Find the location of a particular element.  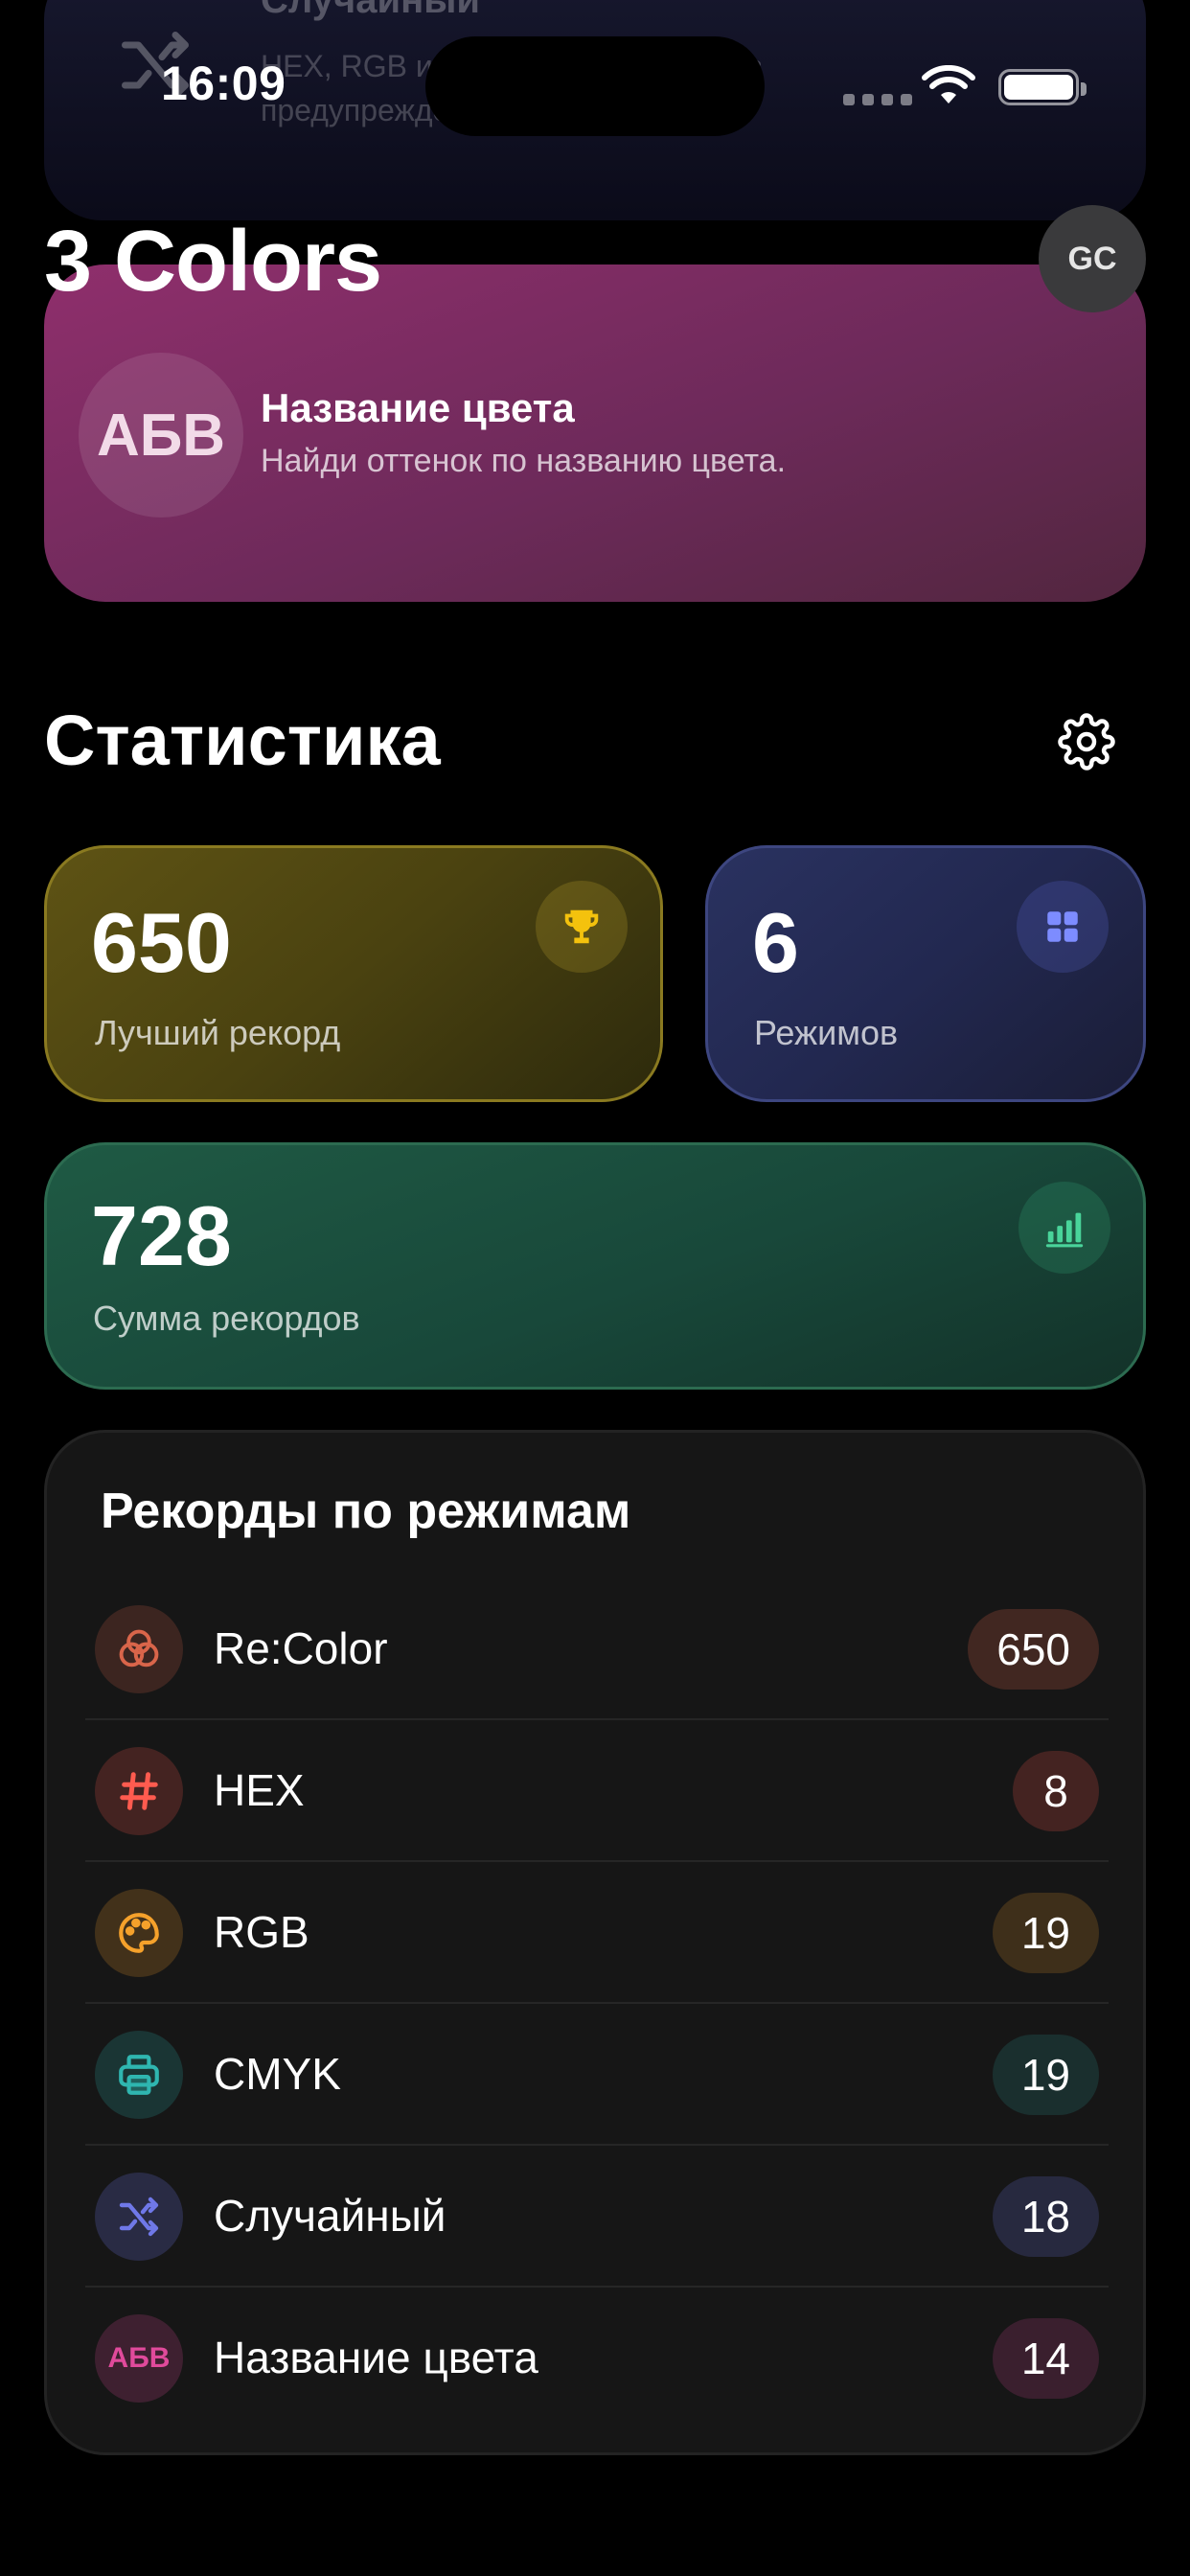

record-row-hex: HEX 8 is located at coordinates (597, 1791).